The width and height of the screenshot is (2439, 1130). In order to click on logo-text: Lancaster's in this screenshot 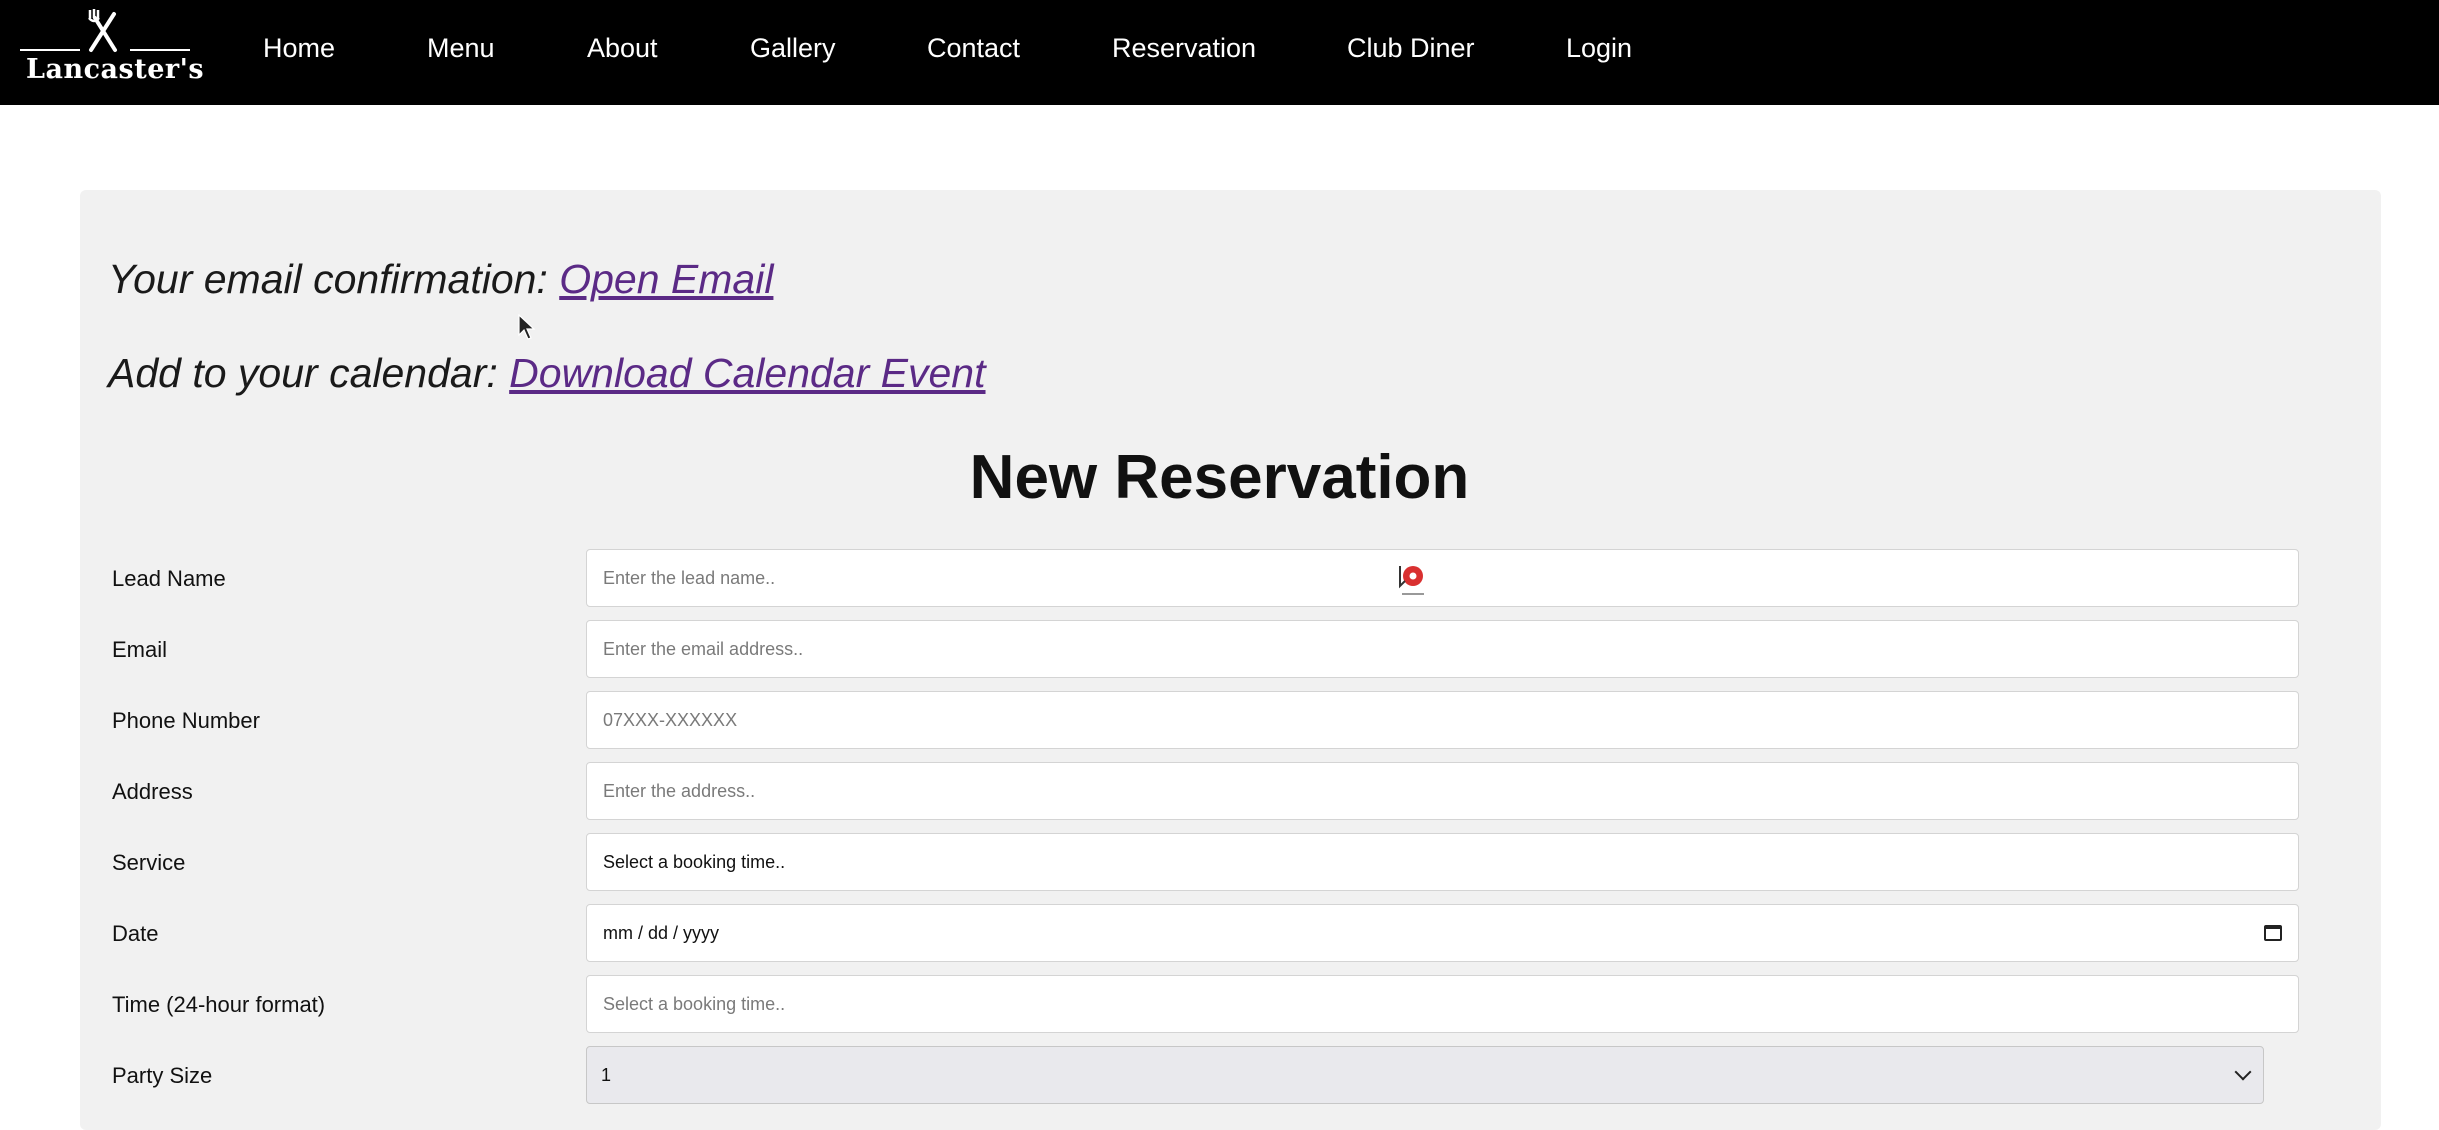, I will do `click(115, 69)`.